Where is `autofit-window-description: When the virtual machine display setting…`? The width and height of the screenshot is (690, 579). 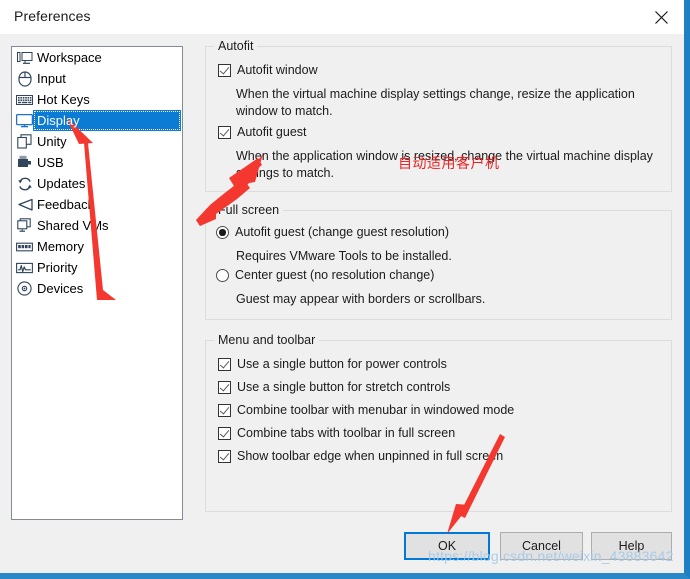
autofit-window-description: When the virtual machine display setting… is located at coordinates (435, 102).